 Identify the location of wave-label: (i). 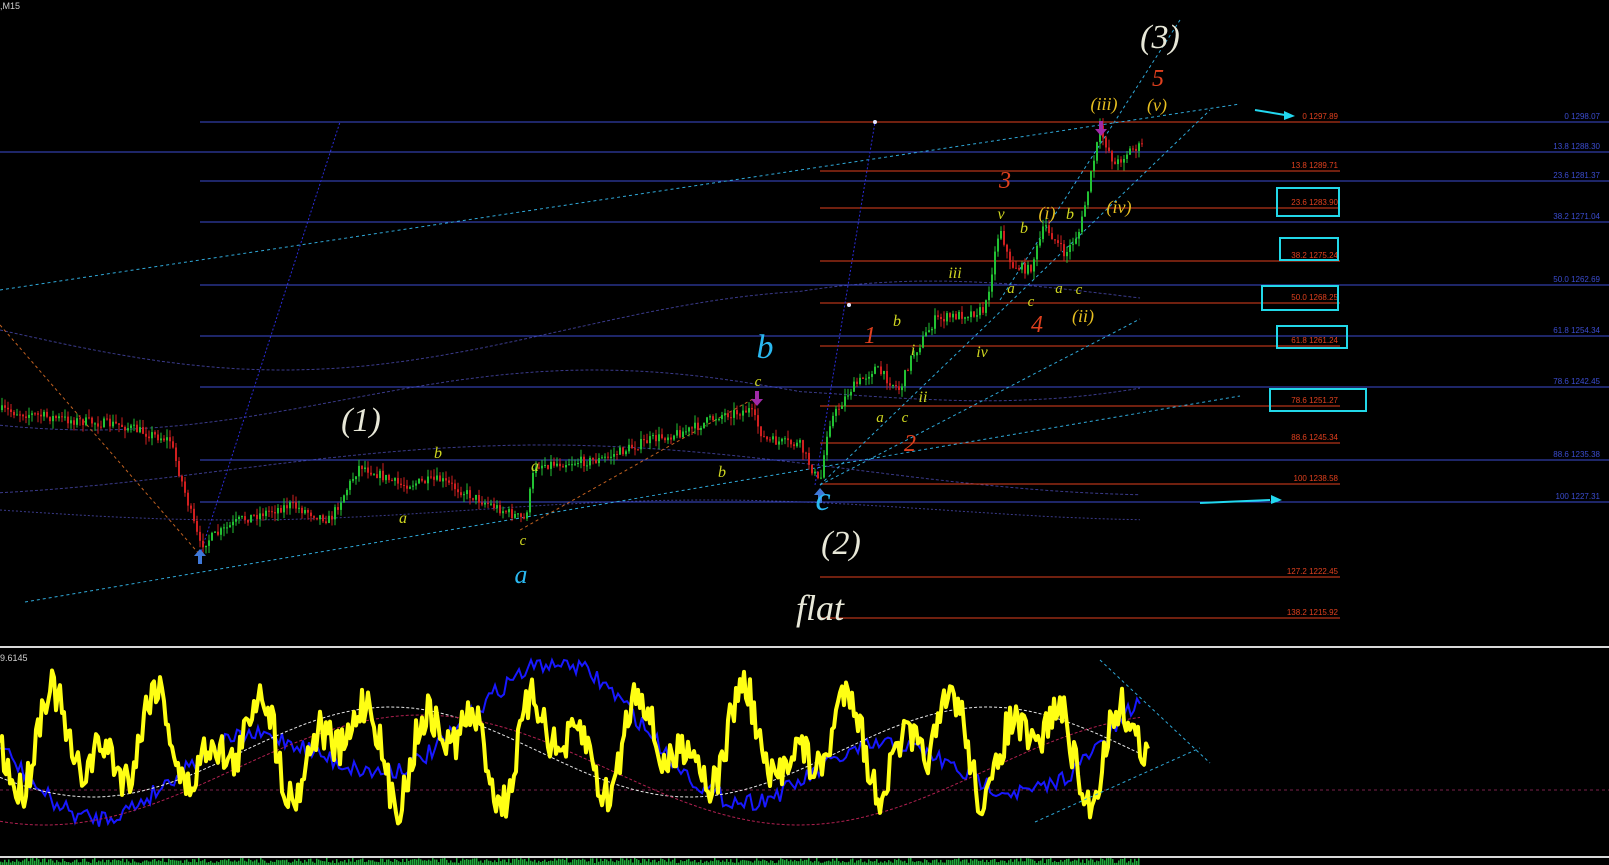
(1047, 213).